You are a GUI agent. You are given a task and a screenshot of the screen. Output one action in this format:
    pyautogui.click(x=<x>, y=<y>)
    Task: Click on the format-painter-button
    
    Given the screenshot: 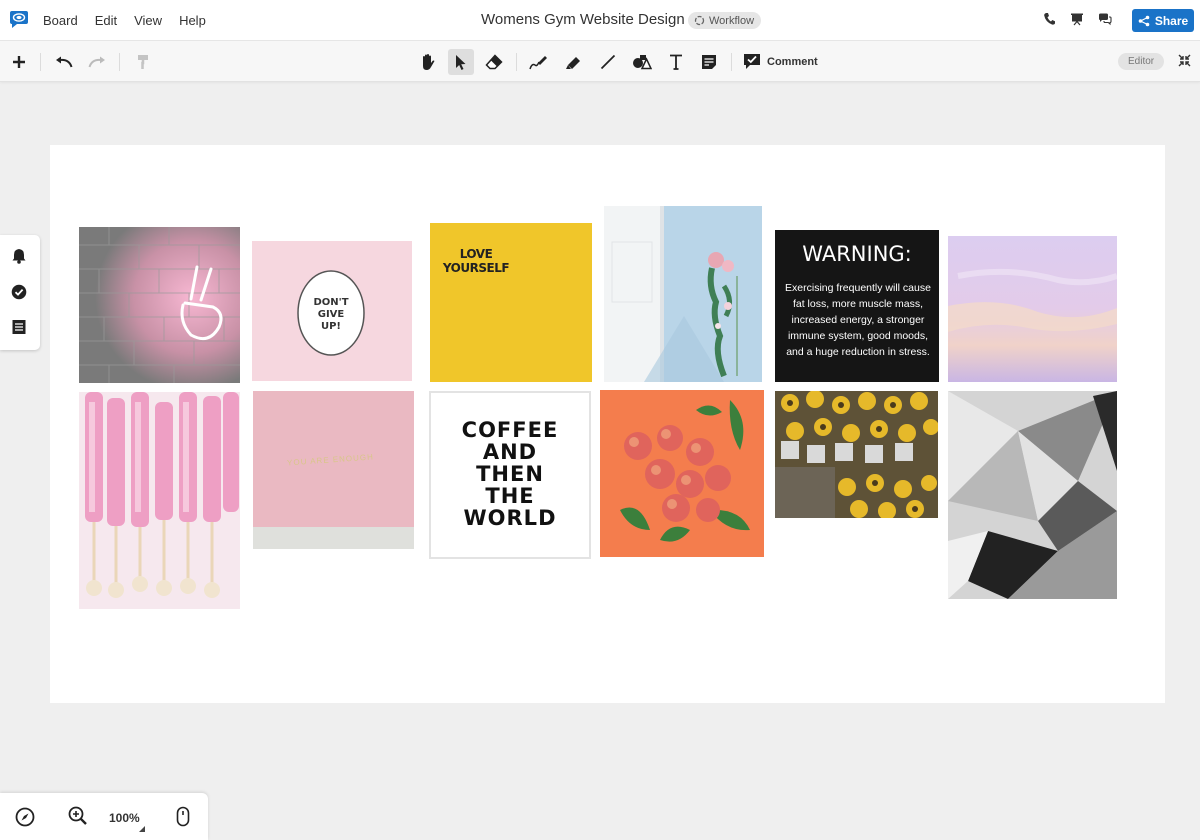 What is the action you would take?
    pyautogui.click(x=143, y=62)
    